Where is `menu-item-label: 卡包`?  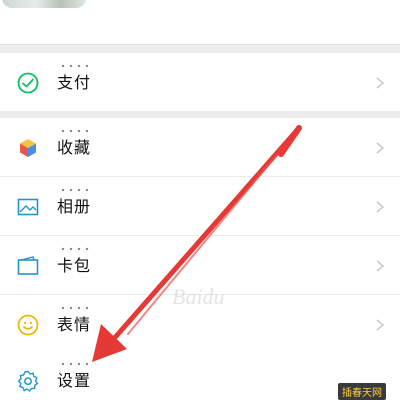 menu-item-label: 卡包 is located at coordinates (74, 262).